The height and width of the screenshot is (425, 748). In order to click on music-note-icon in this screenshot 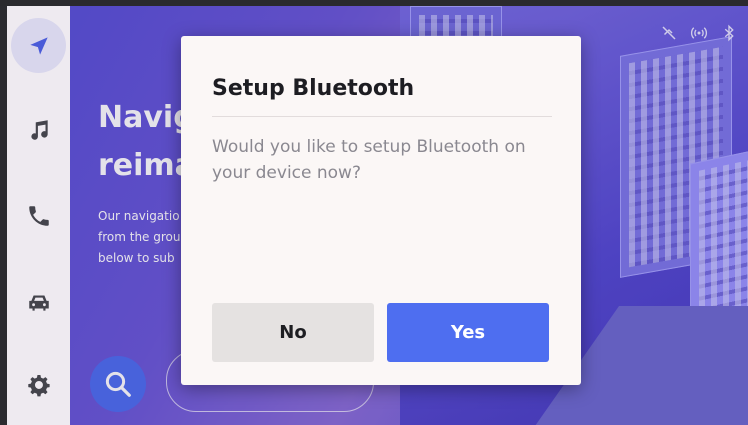, I will do `click(39, 129)`.